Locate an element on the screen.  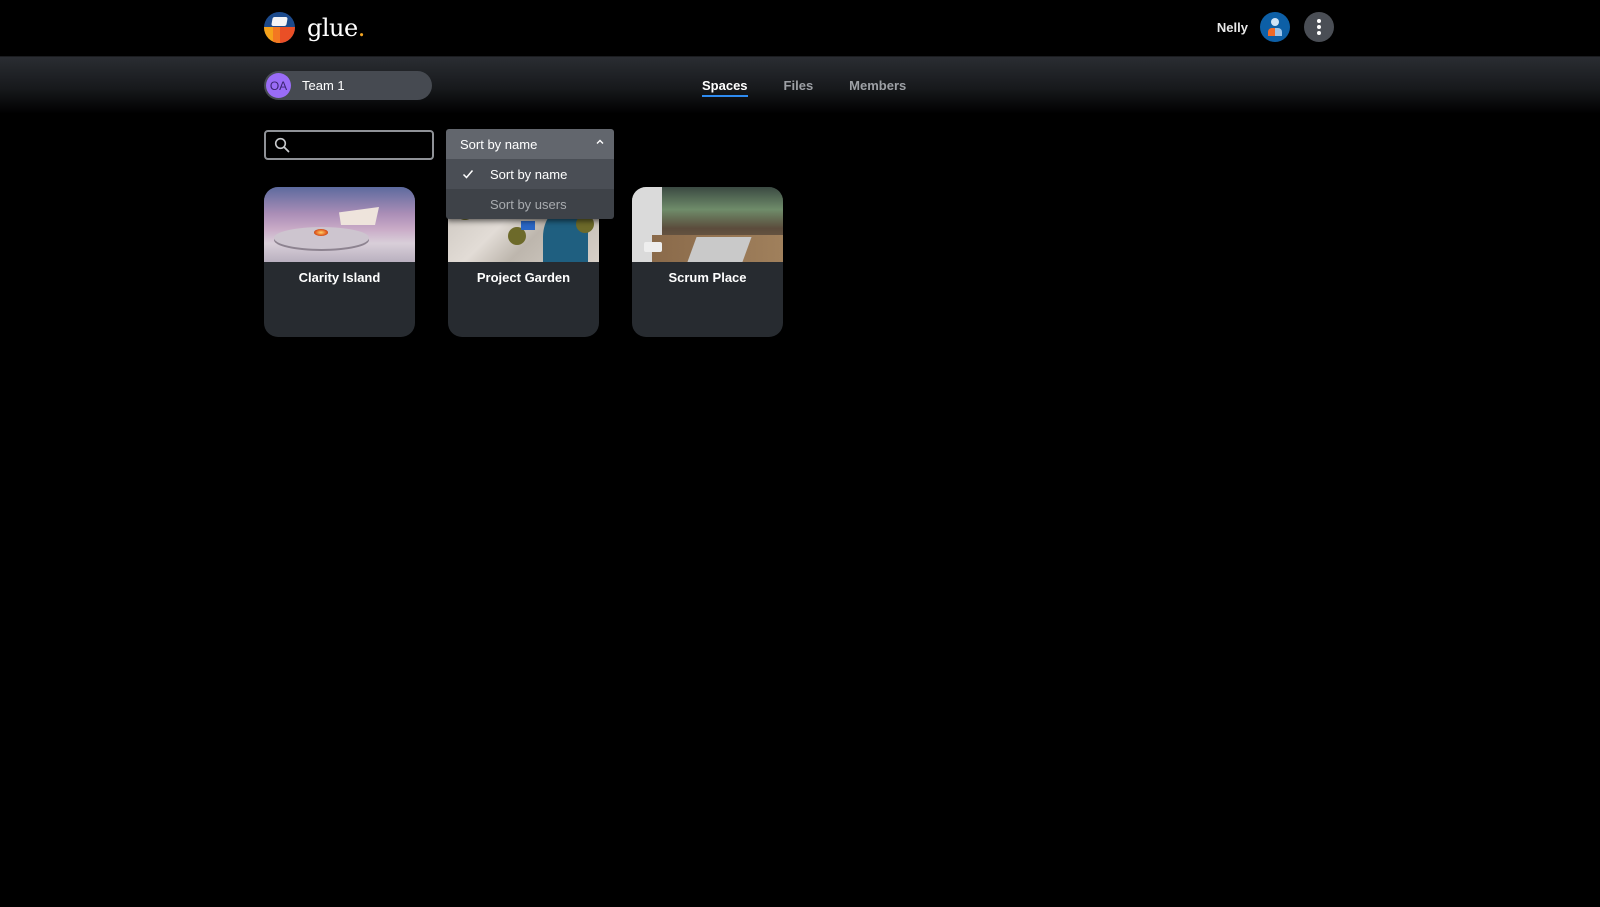
search-input is located at coordinates (361, 145).